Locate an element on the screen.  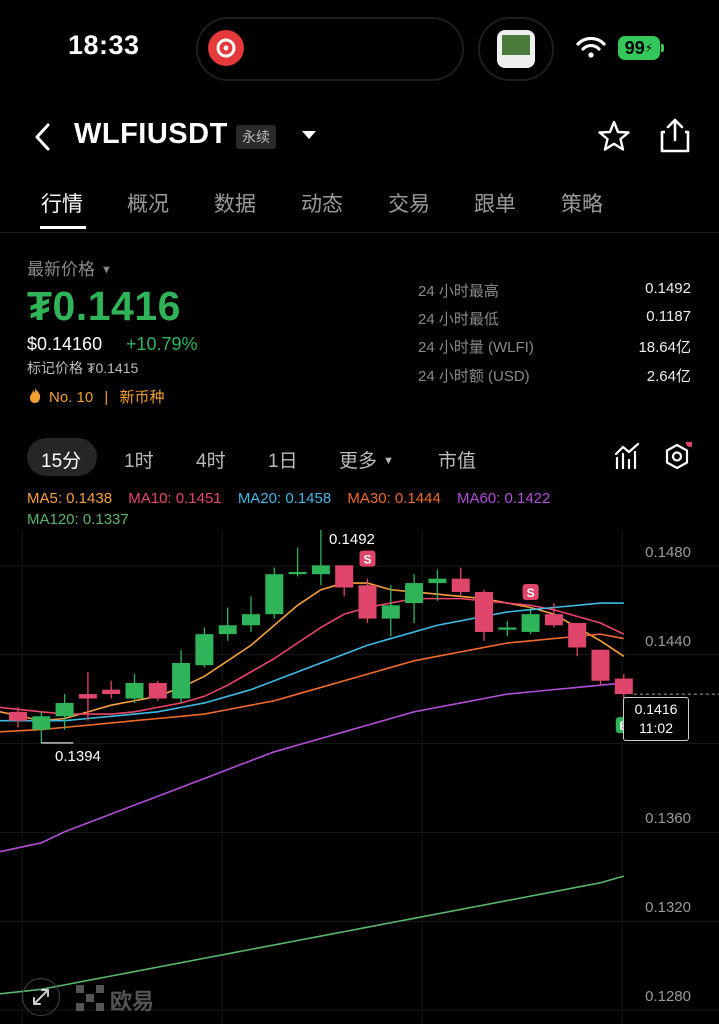
interval-market-cap: 市值 is located at coordinates (457, 459).